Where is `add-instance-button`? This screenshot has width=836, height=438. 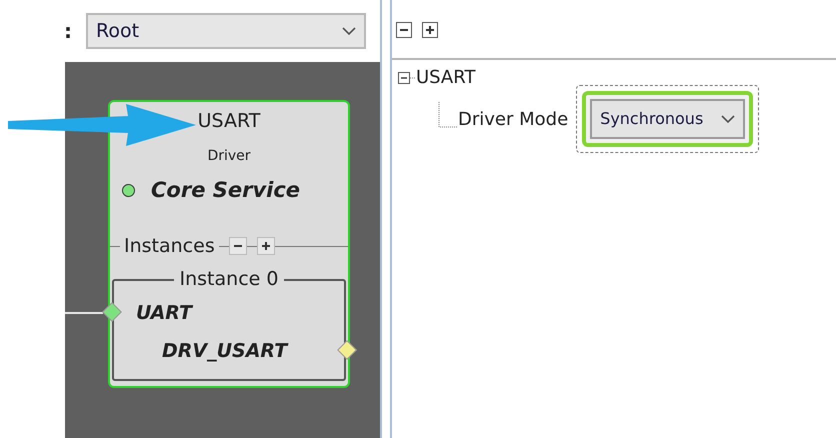
add-instance-button is located at coordinates (265, 246).